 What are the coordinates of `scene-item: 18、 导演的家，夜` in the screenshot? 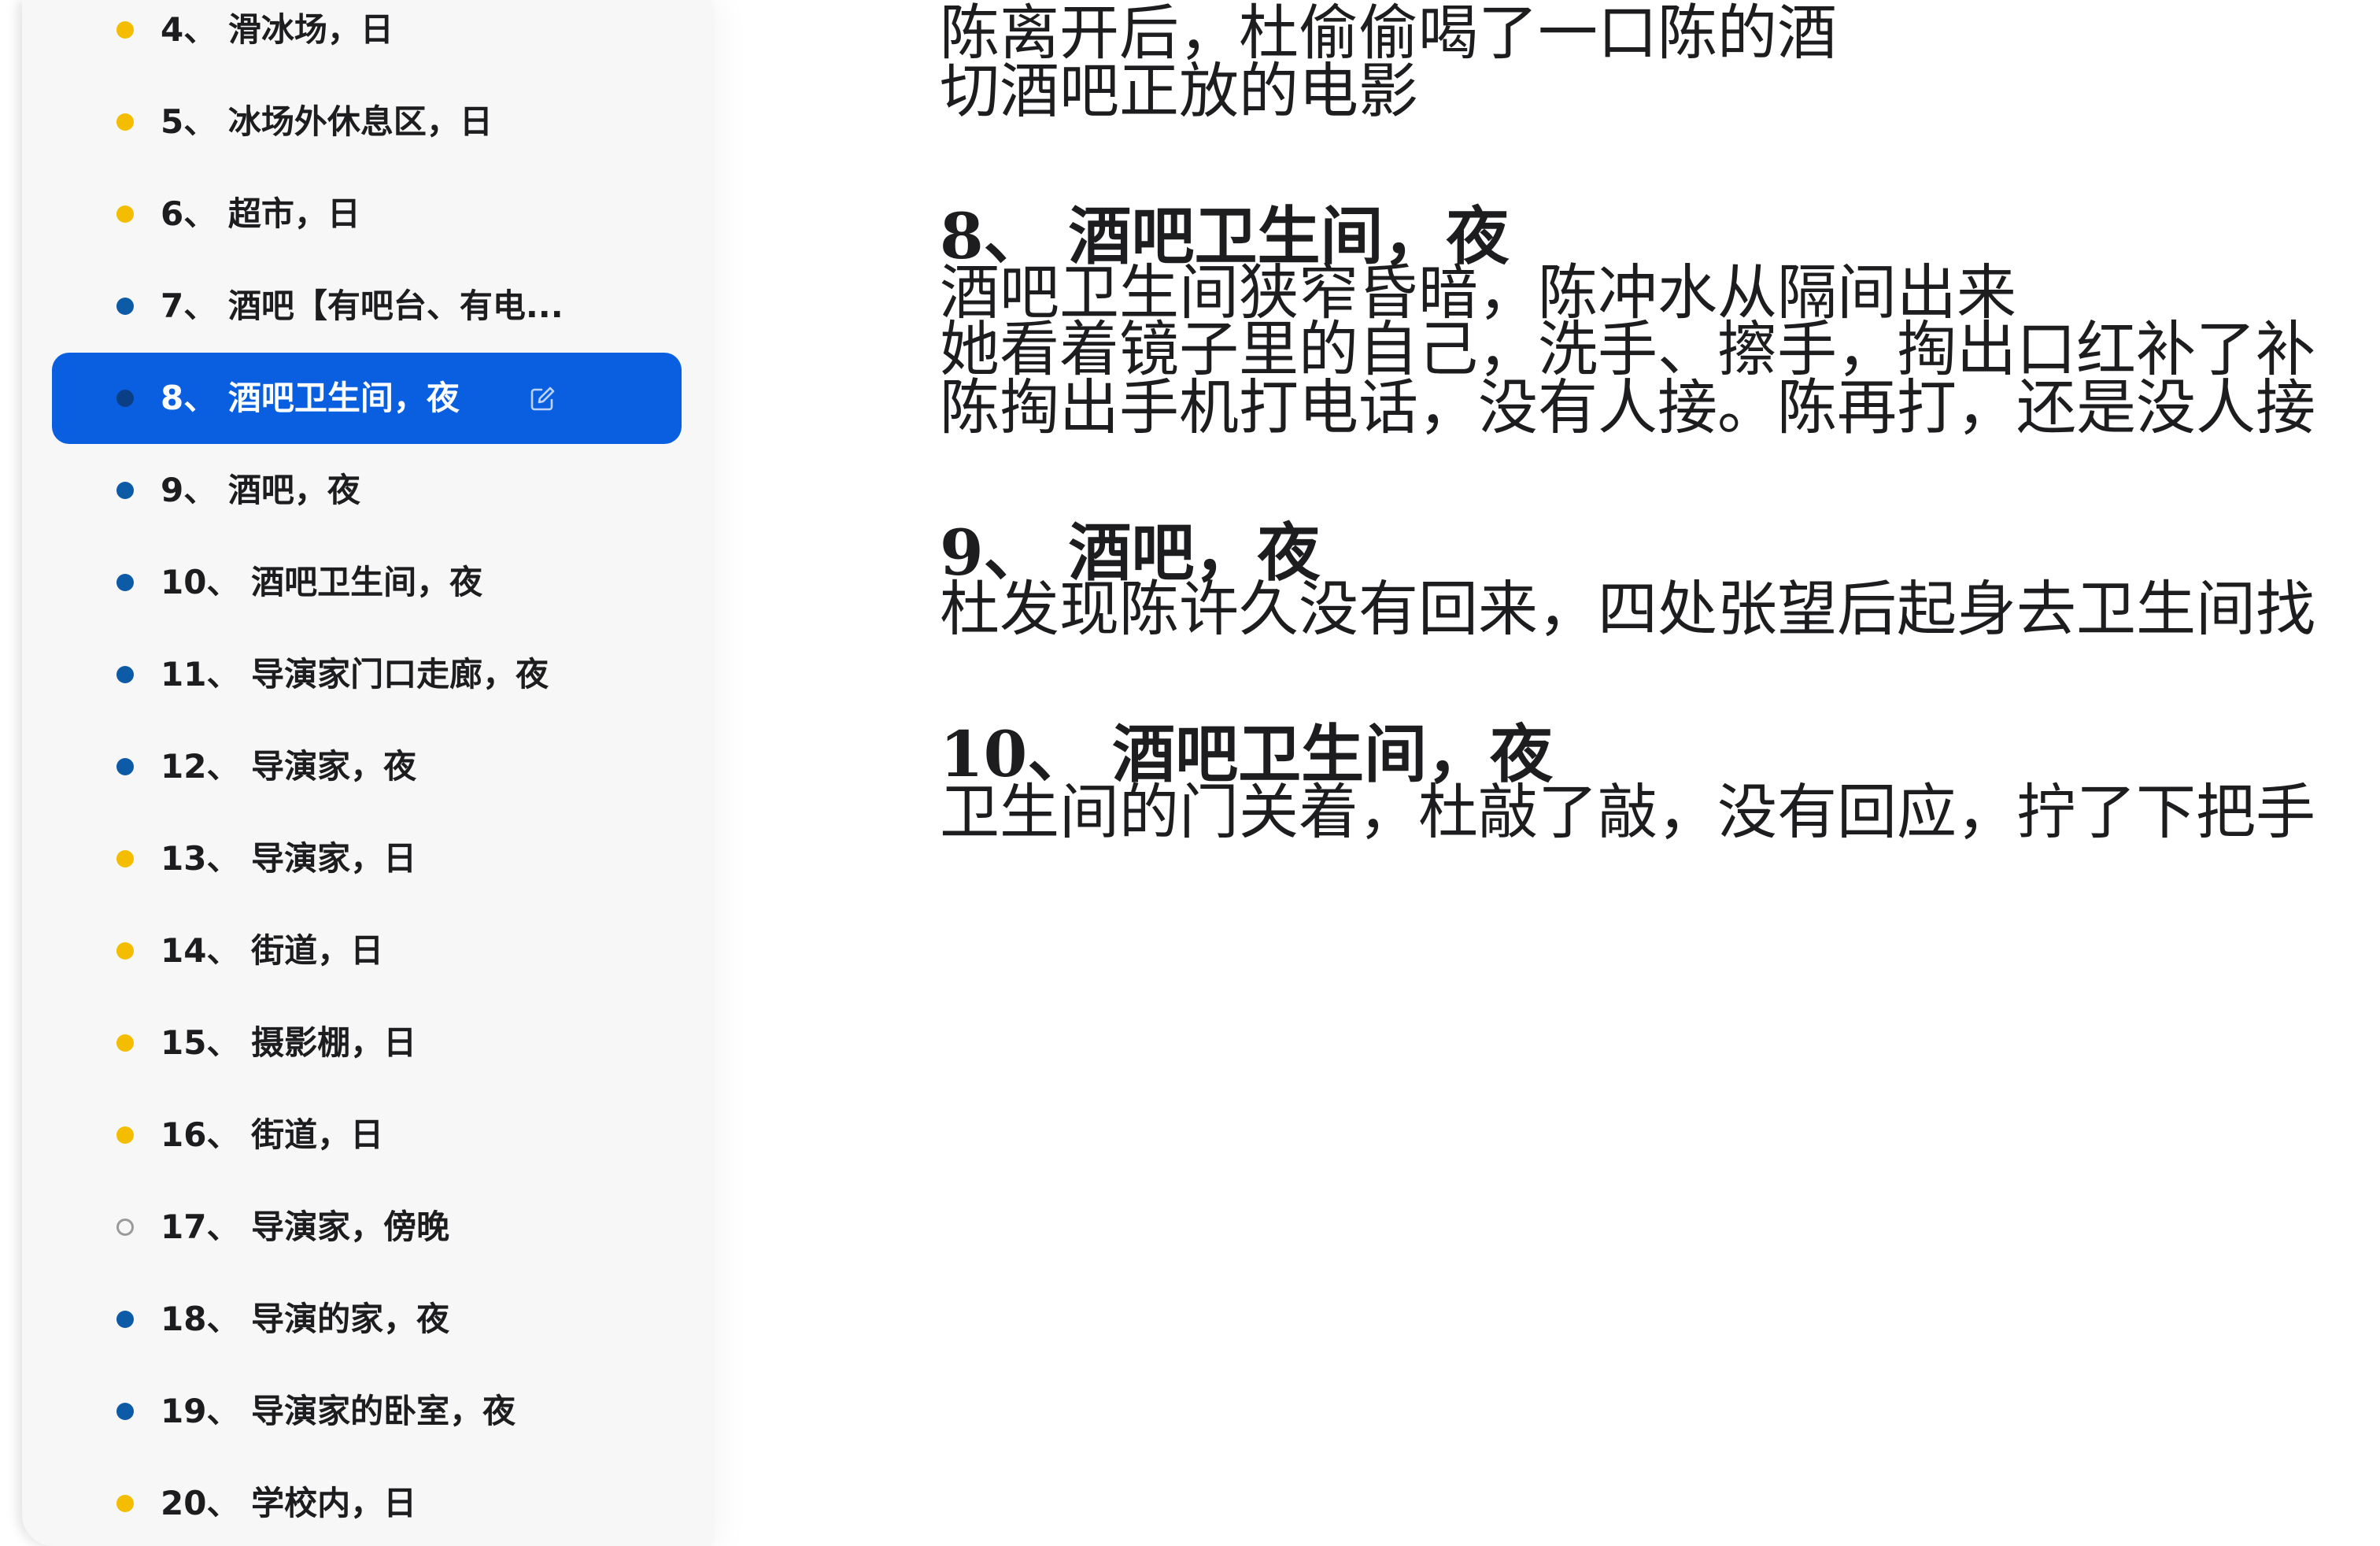 It's located at (367, 1320).